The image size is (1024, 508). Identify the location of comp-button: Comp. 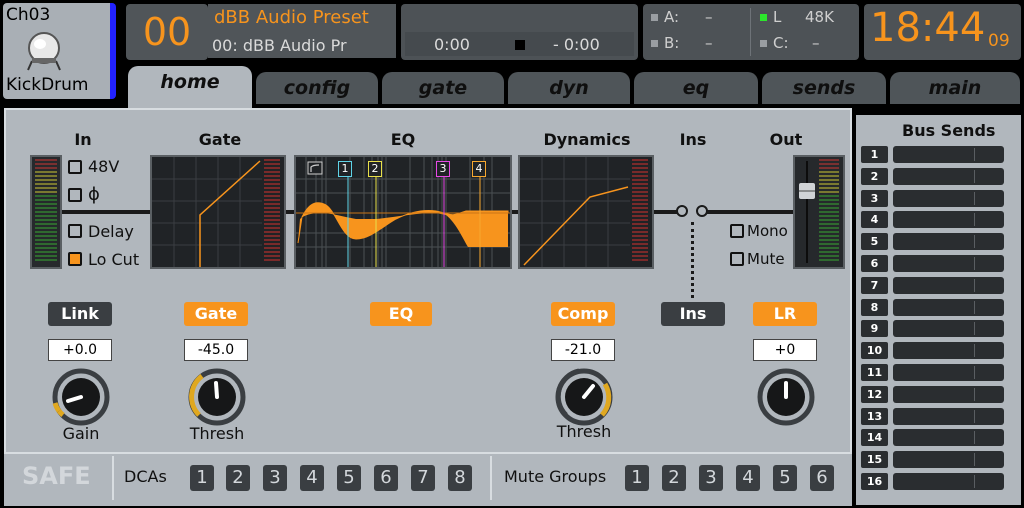
(583, 314).